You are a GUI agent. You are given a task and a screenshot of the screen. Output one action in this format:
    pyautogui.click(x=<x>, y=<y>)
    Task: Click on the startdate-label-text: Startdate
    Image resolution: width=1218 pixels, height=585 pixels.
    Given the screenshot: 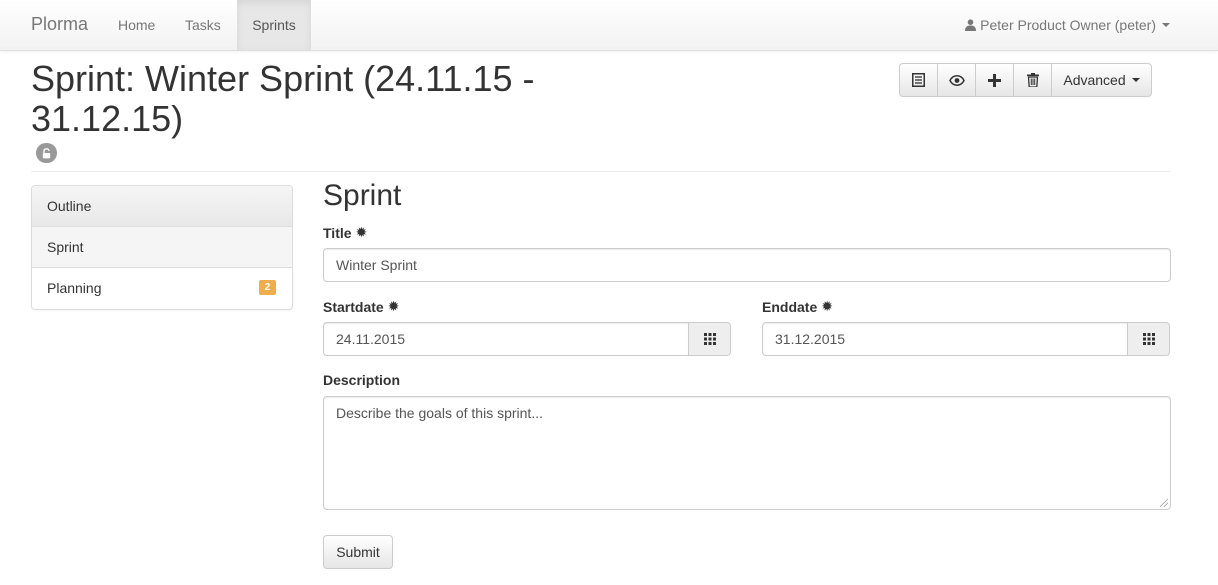 What is the action you would take?
    pyautogui.click(x=353, y=306)
    